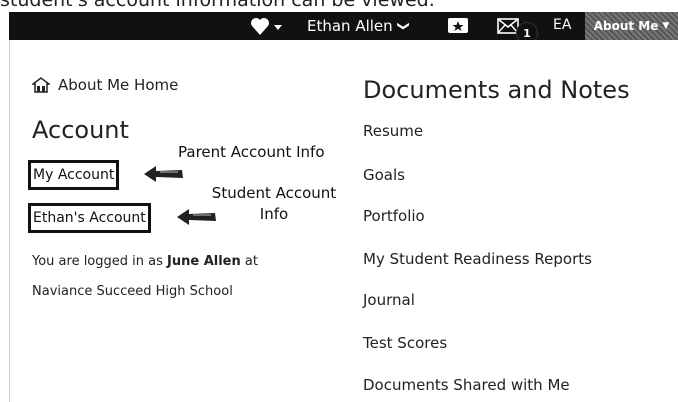  I want to click on documents-shared-link: Documents Shared with Me, so click(466, 385).